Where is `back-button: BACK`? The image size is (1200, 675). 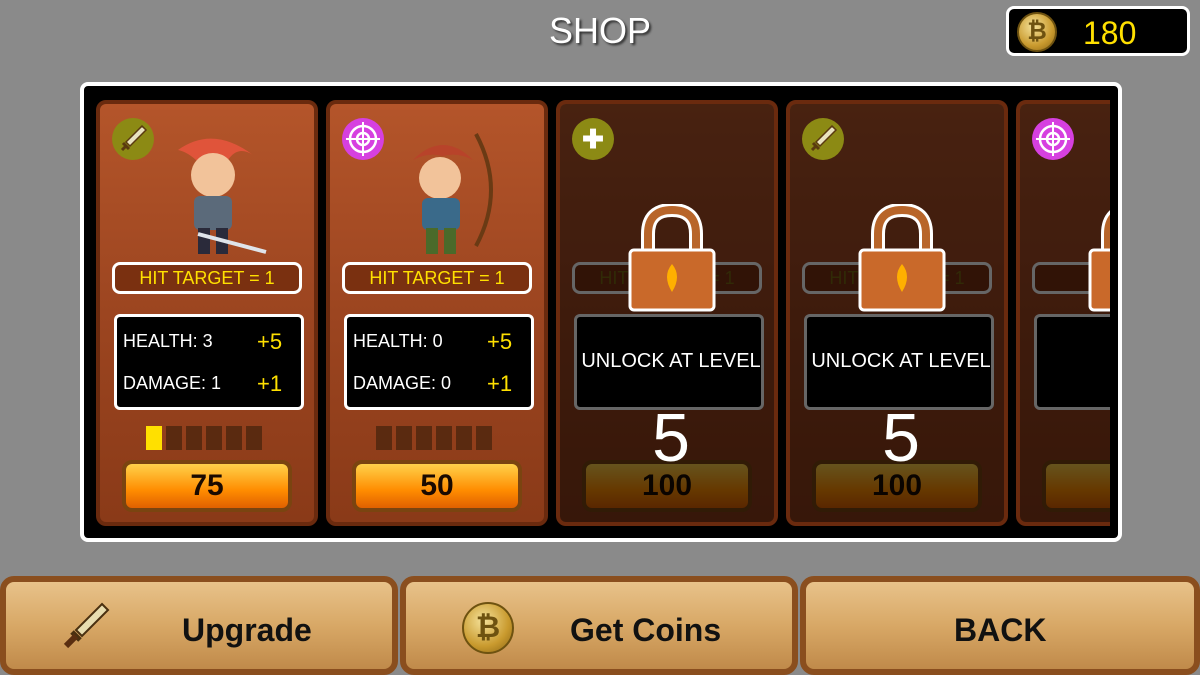
back-button: BACK is located at coordinates (1000, 625).